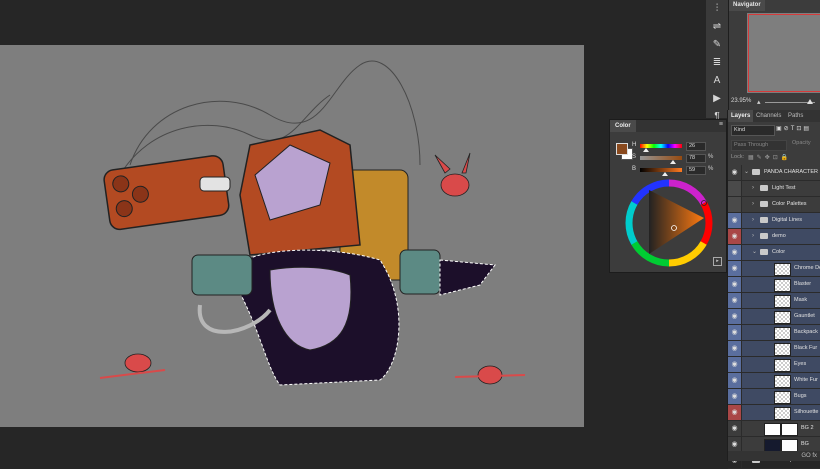 The width and height of the screenshot is (820, 469). Describe the element at coordinates (665, 174) in the screenshot. I see `brightness-knob` at that location.